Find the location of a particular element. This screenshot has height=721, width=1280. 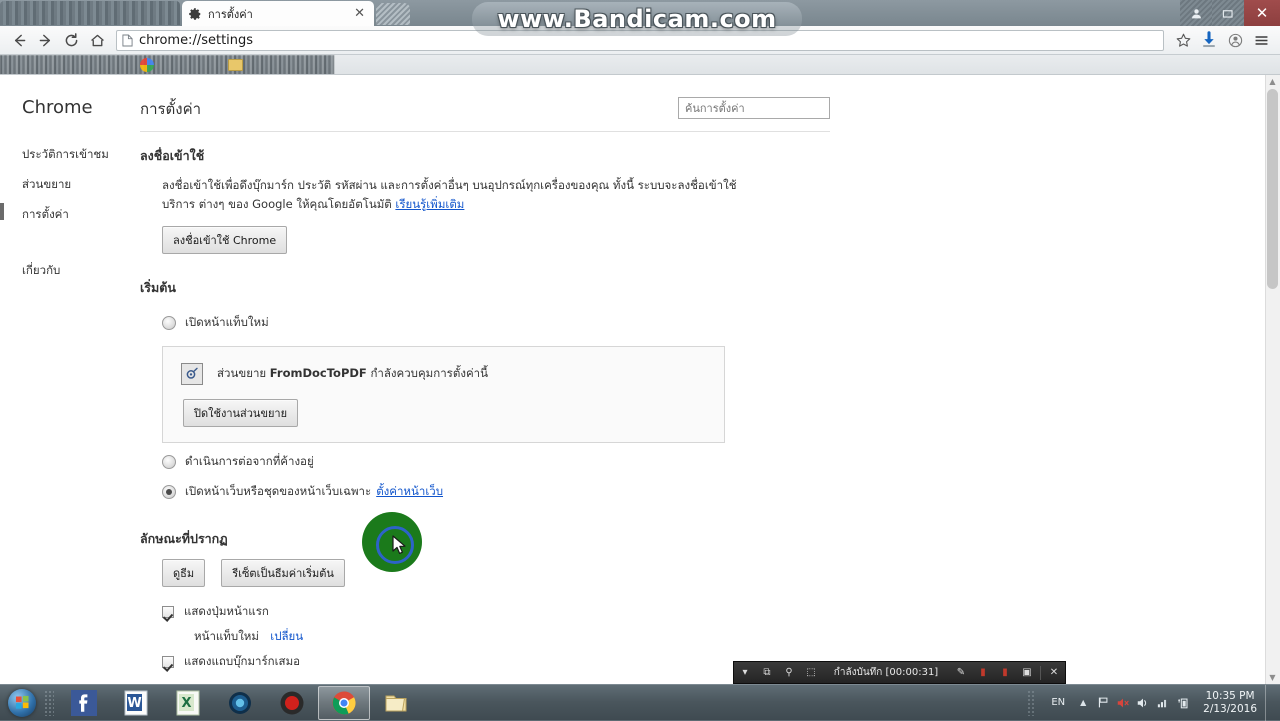

bandicam-window-mode-icon: ⧉ is located at coordinates (767, 672).